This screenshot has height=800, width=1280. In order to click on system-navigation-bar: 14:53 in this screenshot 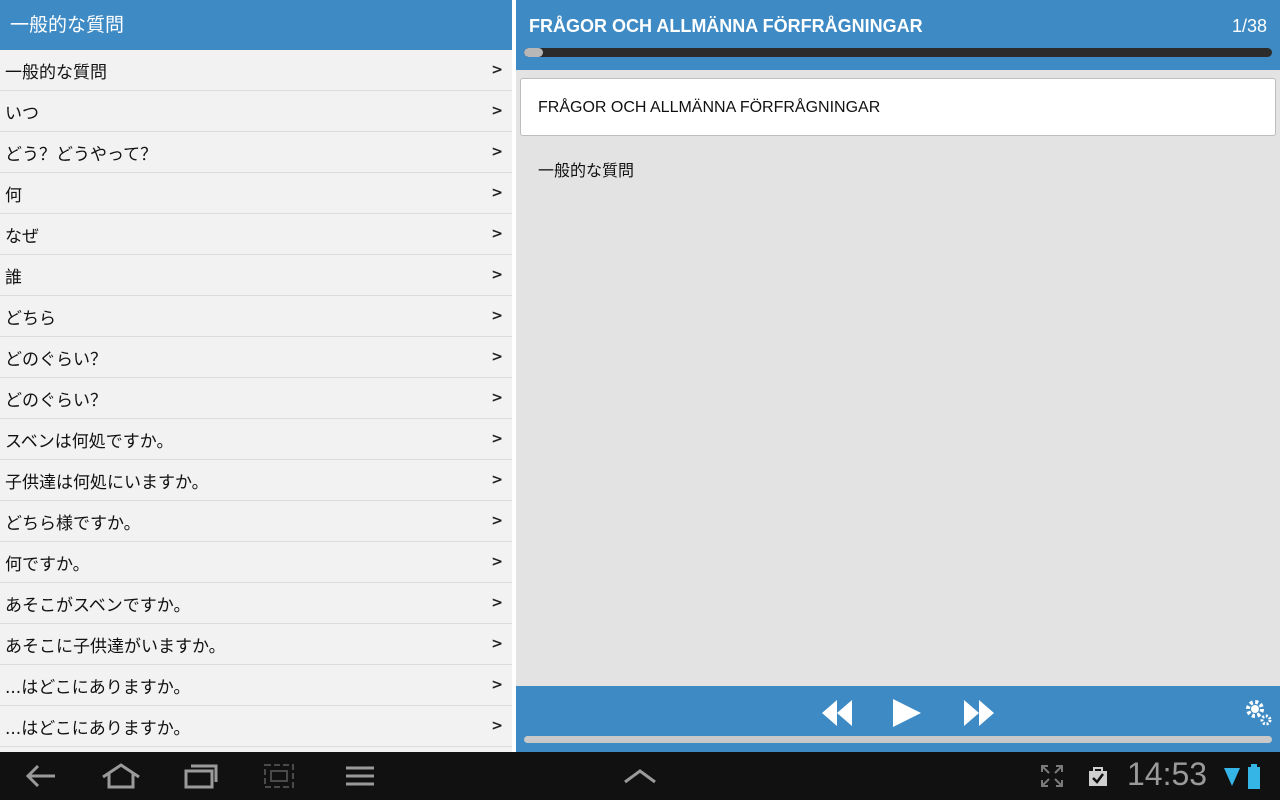, I will do `click(640, 776)`.